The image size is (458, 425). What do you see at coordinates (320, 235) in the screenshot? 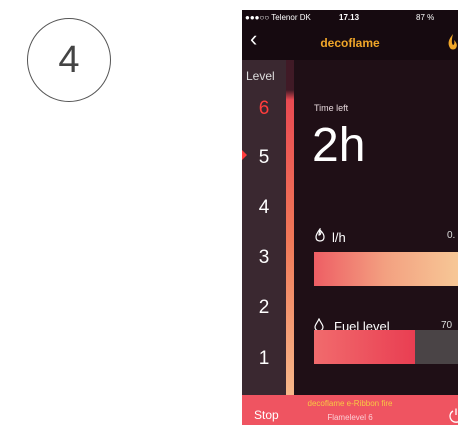
I see `flame-icon` at bounding box center [320, 235].